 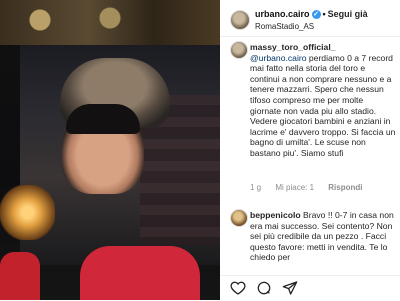 What do you see at coordinates (275, 215) in the screenshot?
I see `comment-username: beppenicolo` at bounding box center [275, 215].